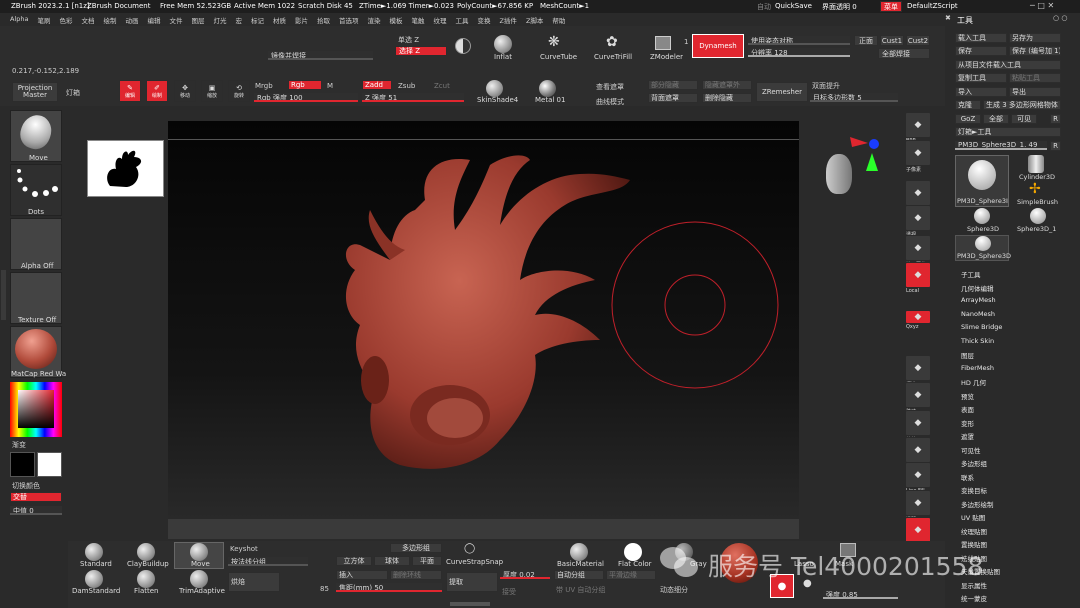 The width and height of the screenshot is (1080, 608). What do you see at coordinates (826, 86) in the screenshot?
I see `double-lift-button: 双面提升` at bounding box center [826, 86].